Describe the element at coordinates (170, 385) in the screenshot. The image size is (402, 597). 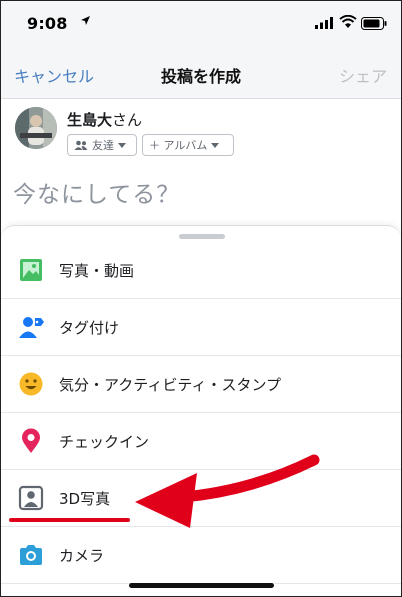
I see `menu-item-label: 気分・アクティビティ・スタンプ` at that location.